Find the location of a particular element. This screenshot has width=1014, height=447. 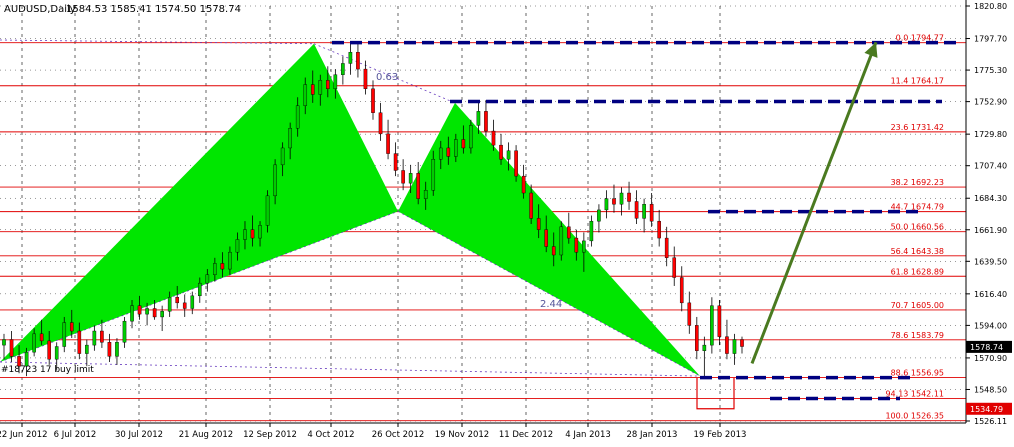

pending-order-label: #18723 17 buy limit is located at coordinates (47, 370).